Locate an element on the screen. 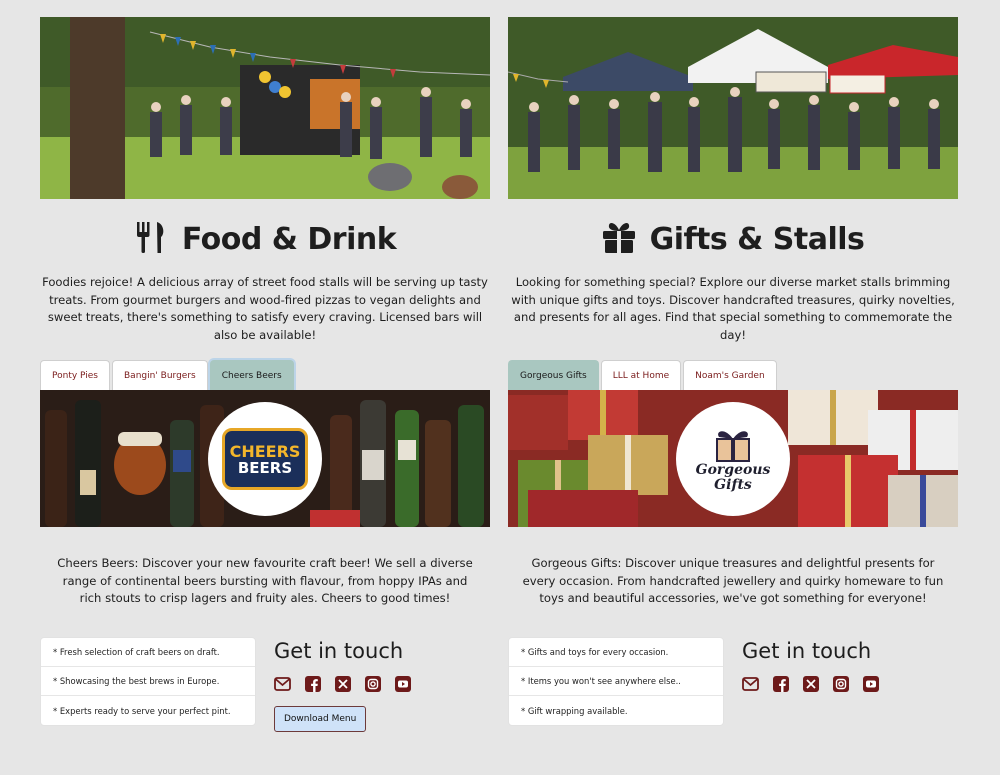  vendor-tabs: Gorgeous Gifts LLL at Home Noam's Garden is located at coordinates (642, 375).